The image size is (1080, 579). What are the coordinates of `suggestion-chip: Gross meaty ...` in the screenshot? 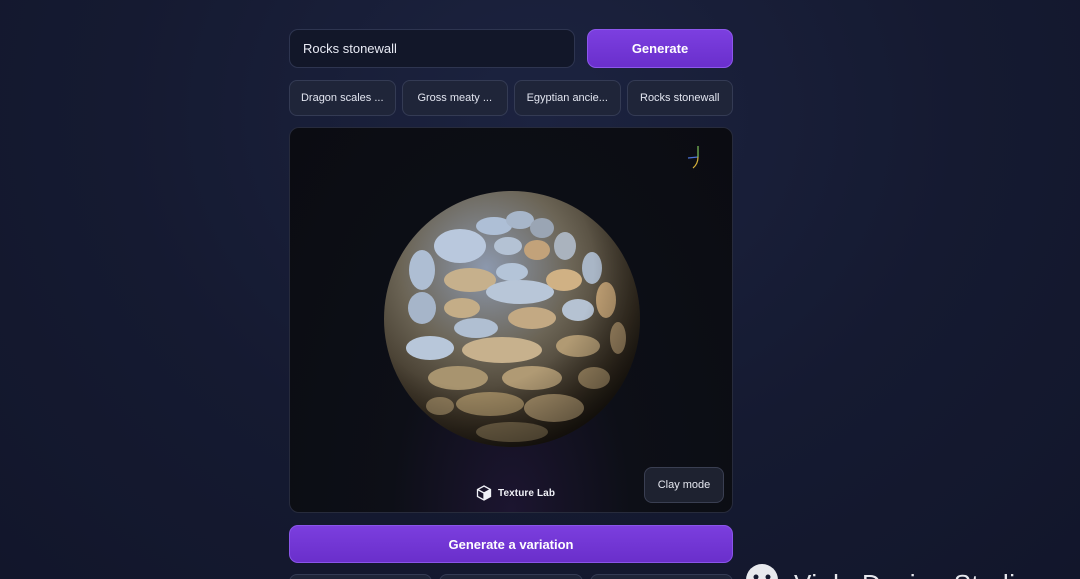 It's located at (454, 98).